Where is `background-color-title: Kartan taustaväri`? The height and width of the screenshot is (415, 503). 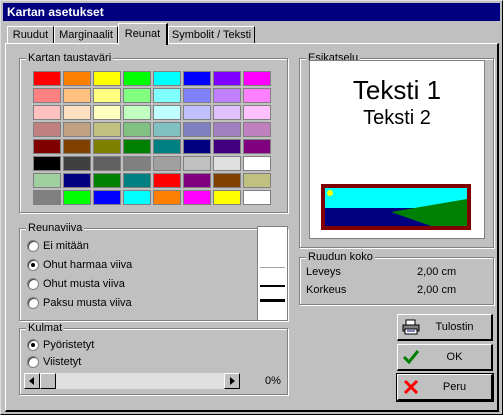 background-color-title: Kartan taustaväri is located at coordinates (70, 58).